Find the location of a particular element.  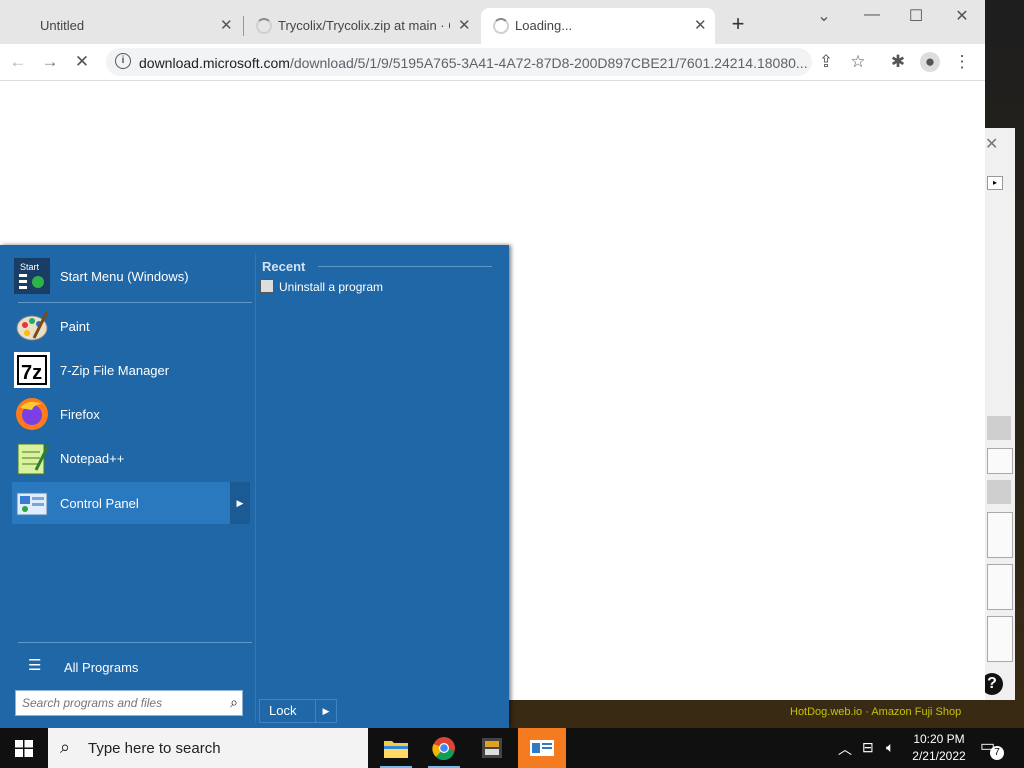

taskbar-file-explorer is located at coordinates (396, 748).